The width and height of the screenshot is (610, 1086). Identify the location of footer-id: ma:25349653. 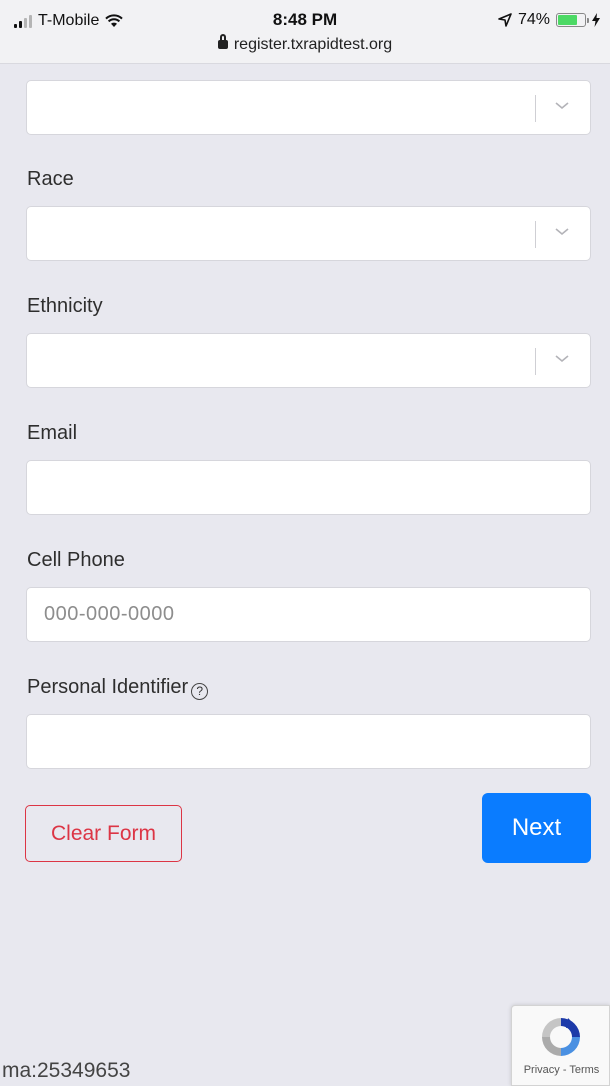
(66, 1070).